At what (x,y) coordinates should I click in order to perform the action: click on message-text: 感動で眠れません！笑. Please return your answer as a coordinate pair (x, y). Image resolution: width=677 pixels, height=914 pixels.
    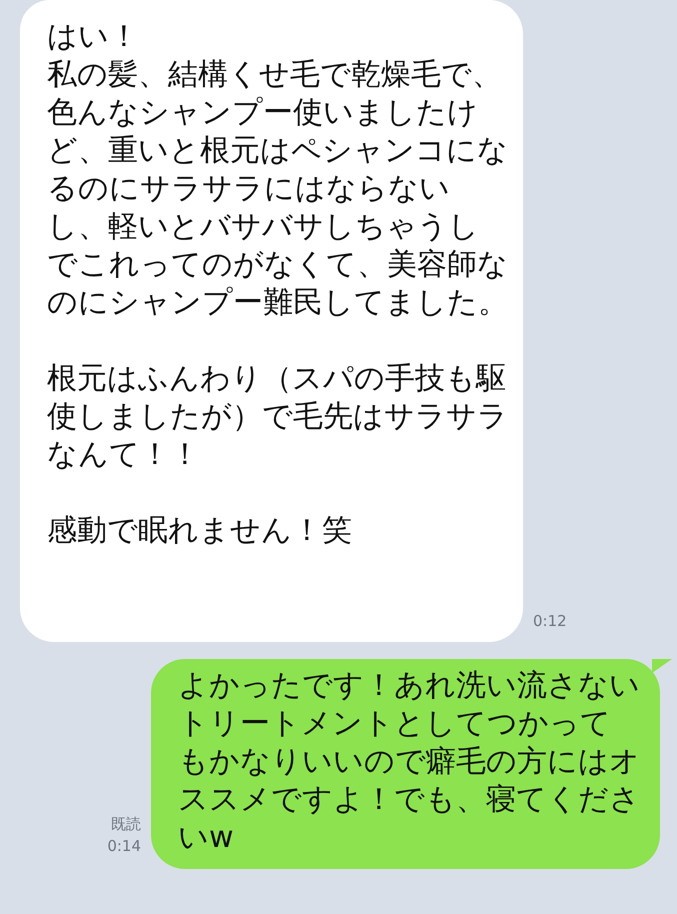
    Looking at the image, I should click on (200, 531).